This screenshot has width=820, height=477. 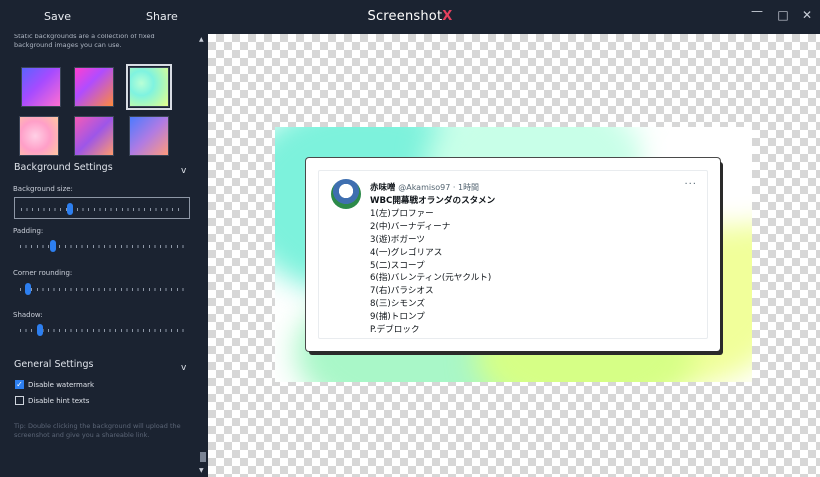 What do you see at coordinates (397, 317) in the screenshot?
I see `tweet-line: 9(捕)トロンプ` at bounding box center [397, 317].